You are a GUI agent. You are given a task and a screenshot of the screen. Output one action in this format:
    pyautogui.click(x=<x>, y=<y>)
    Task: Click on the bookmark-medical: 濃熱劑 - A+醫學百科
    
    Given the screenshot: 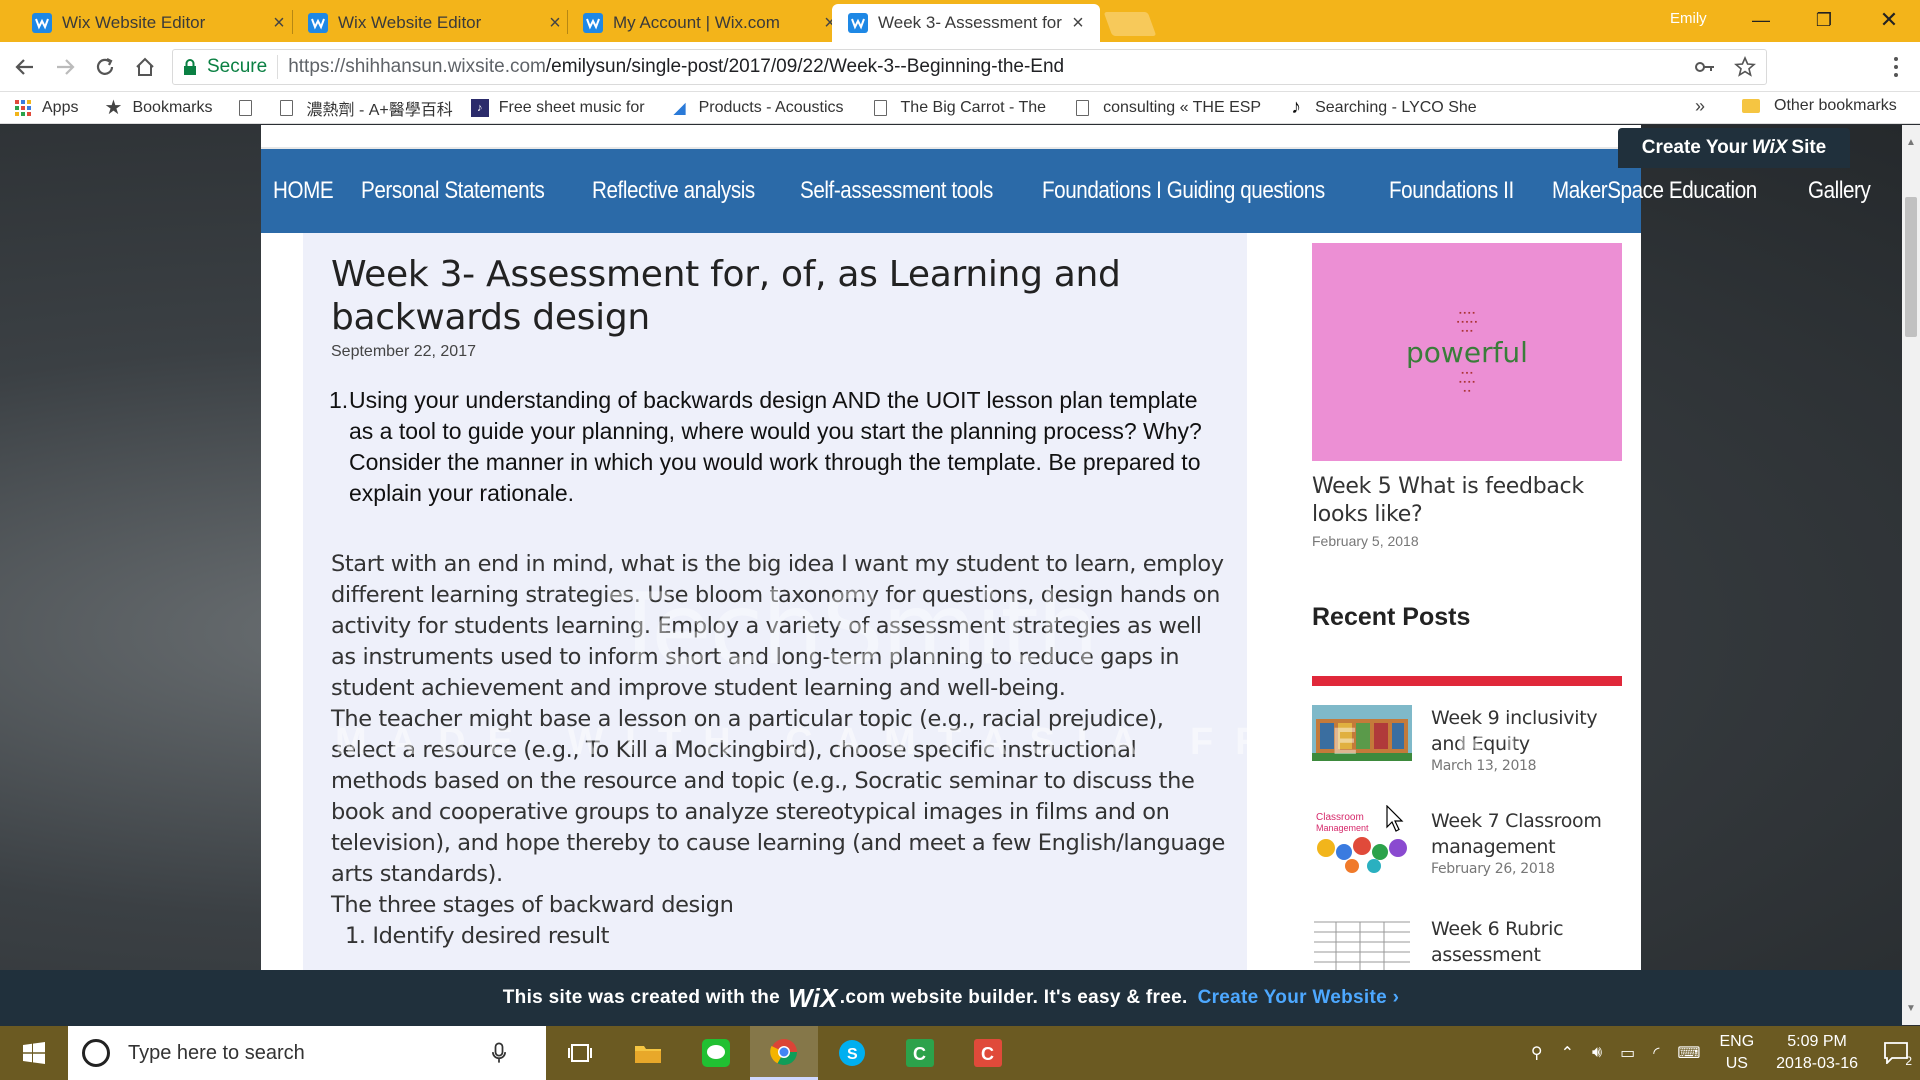 What is the action you would take?
    pyautogui.click(x=366, y=108)
    